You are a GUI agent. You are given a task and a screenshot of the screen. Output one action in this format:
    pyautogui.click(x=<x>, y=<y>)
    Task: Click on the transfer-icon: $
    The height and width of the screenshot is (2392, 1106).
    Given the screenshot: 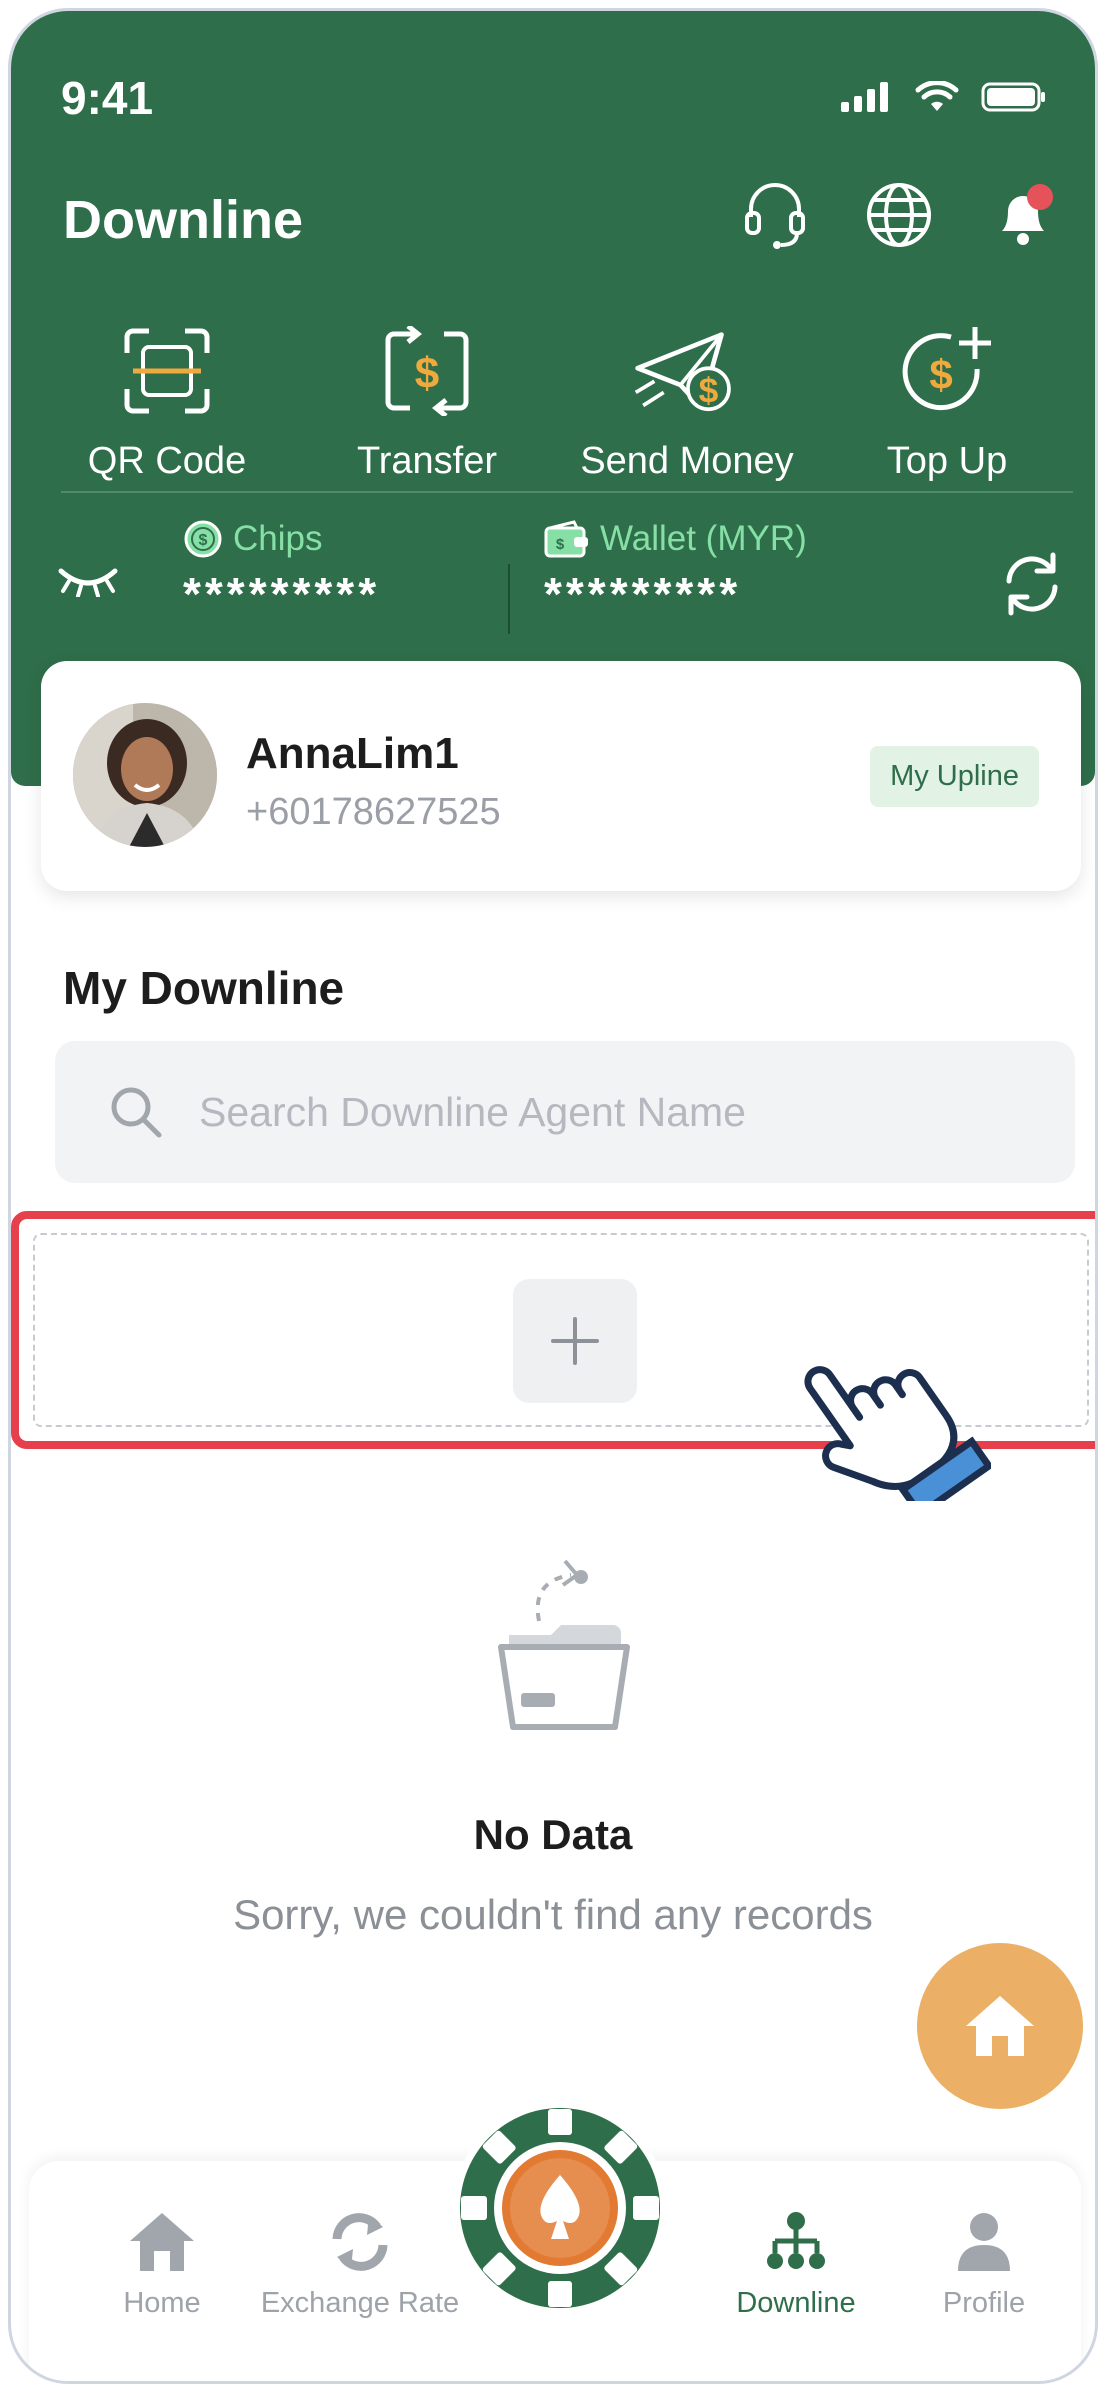 What is the action you would take?
    pyautogui.click(x=427, y=371)
    